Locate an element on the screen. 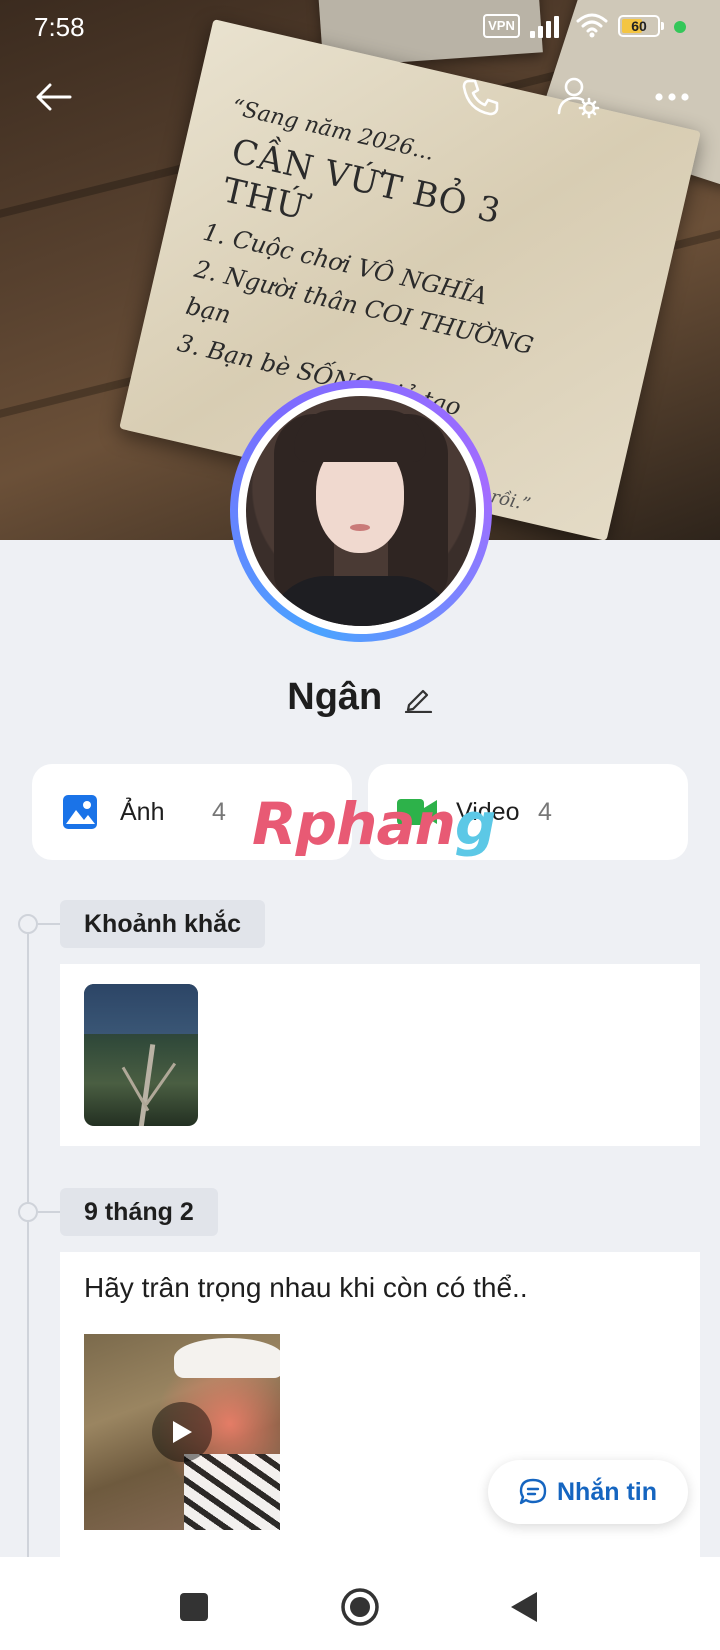 The width and height of the screenshot is (720, 1650). chat-bubble-icon is located at coordinates (533, 1491).